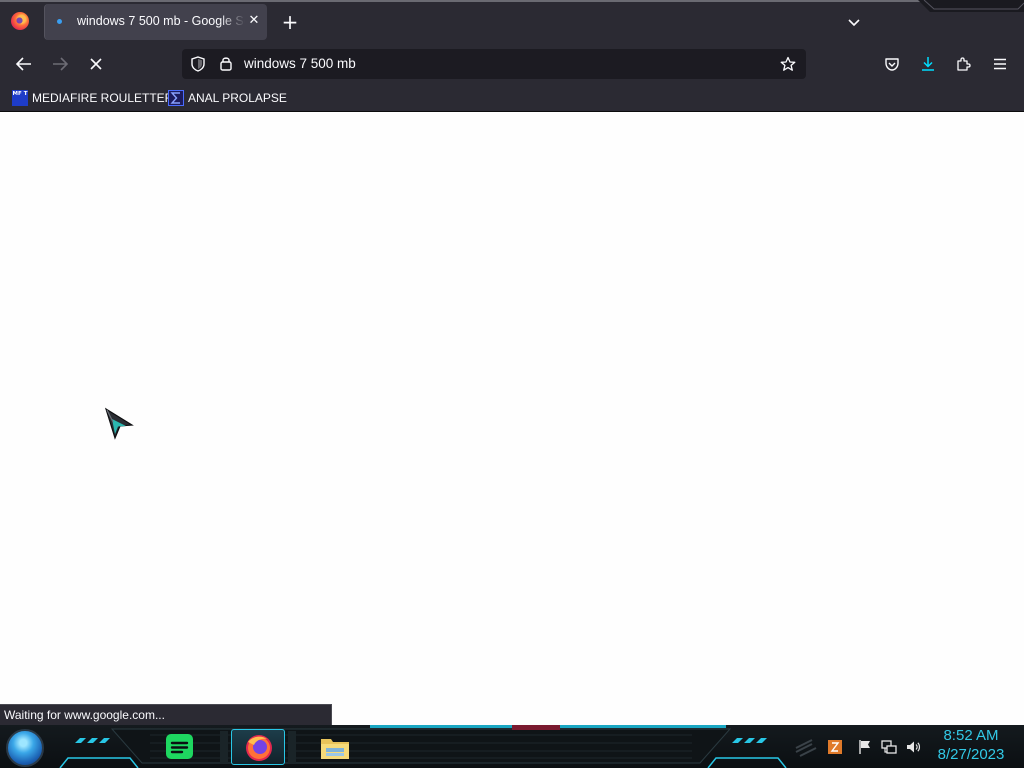 The width and height of the screenshot is (1024, 768). What do you see at coordinates (512, 22) in the screenshot?
I see `tab-strip: windows 7 500 mb - Google Search ✕ +` at bounding box center [512, 22].